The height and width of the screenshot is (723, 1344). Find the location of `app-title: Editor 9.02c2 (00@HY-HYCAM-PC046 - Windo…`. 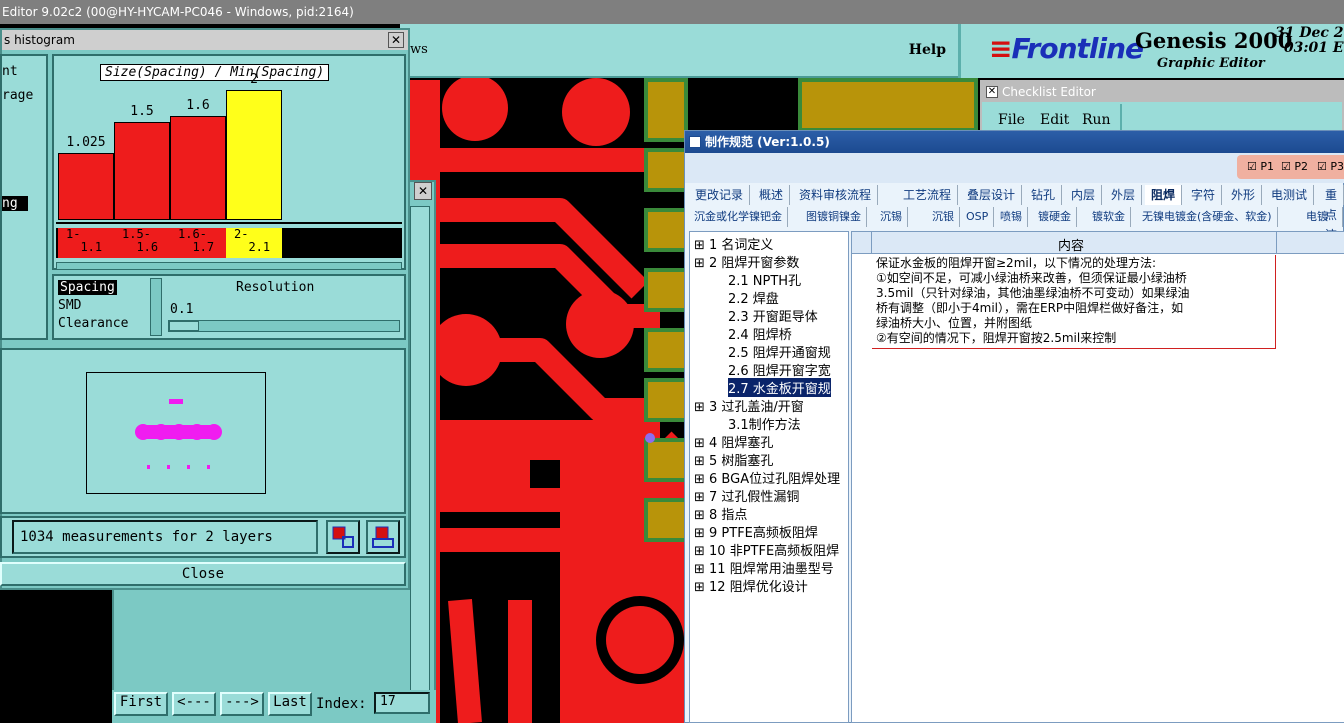

app-title: Editor 9.02c2 (00@HY-HYCAM-PC046 - Windo… is located at coordinates (178, 12).